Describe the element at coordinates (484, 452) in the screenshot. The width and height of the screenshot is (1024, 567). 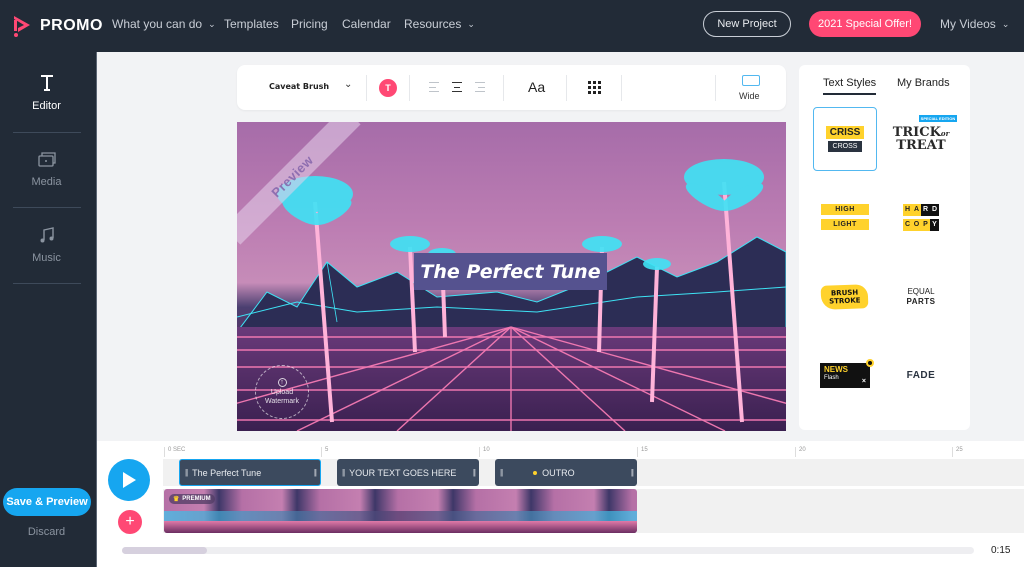
I see `timeline-tick: 10` at that location.